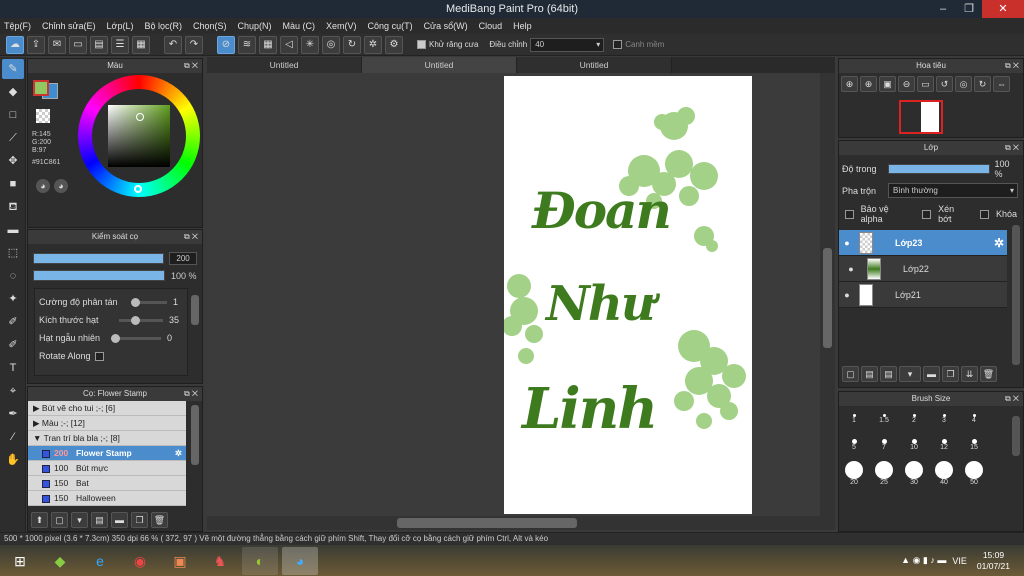 Image resolution: width=1024 pixels, height=576 pixels. I want to click on language-indicator: VIE, so click(959, 561).